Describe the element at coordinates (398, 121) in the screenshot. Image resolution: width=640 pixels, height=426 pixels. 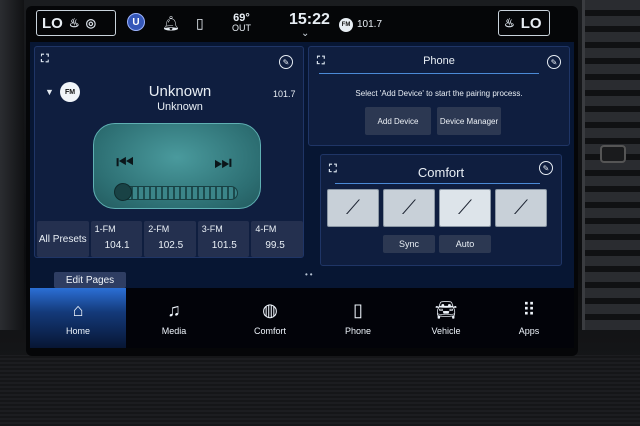
I see `add-device-button: Add Device` at that location.